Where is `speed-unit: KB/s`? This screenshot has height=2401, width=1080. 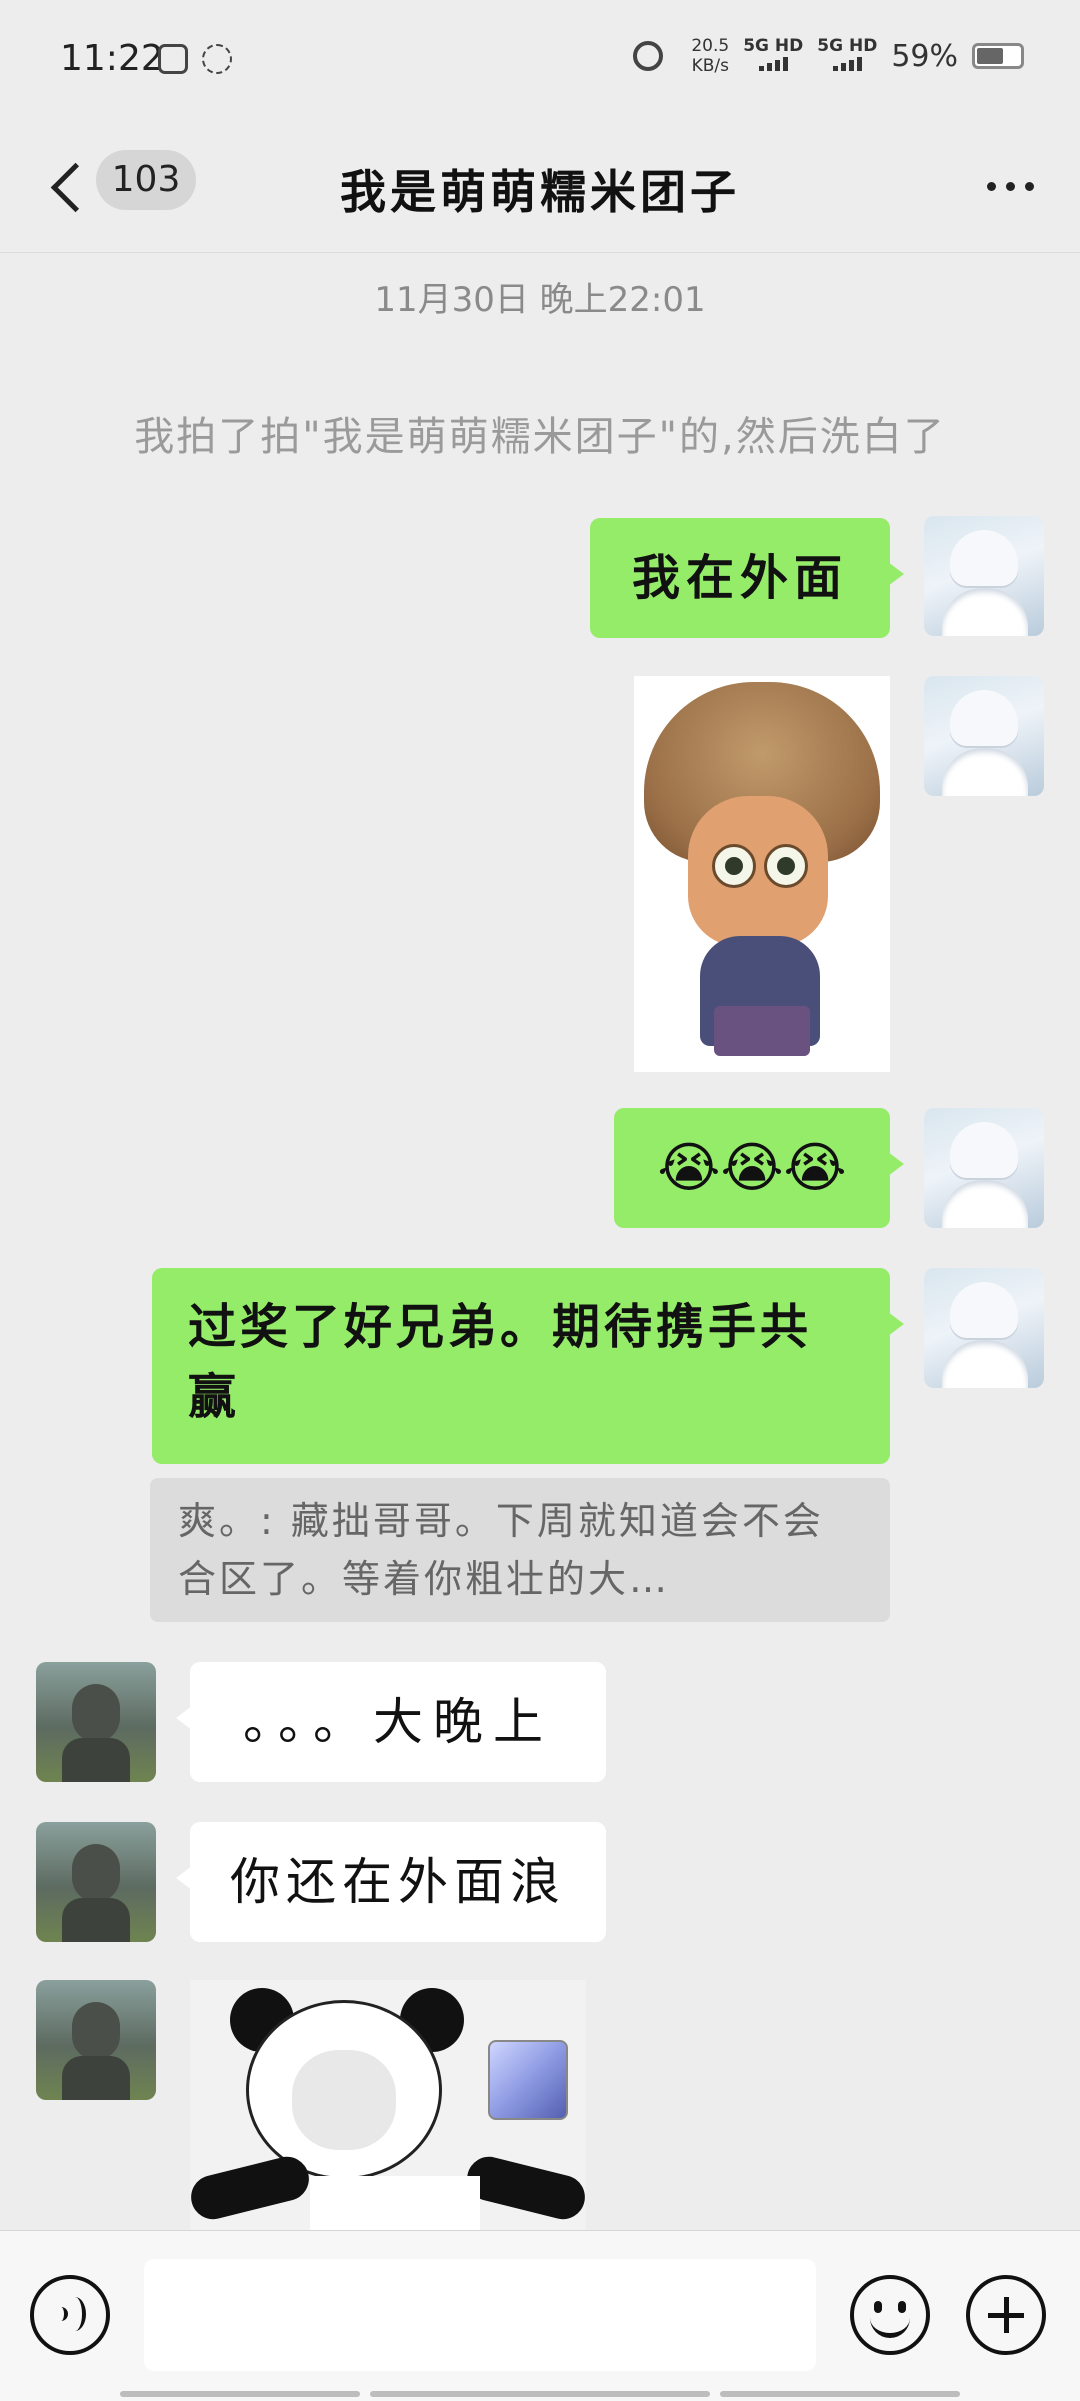 speed-unit: KB/s is located at coordinates (710, 66).